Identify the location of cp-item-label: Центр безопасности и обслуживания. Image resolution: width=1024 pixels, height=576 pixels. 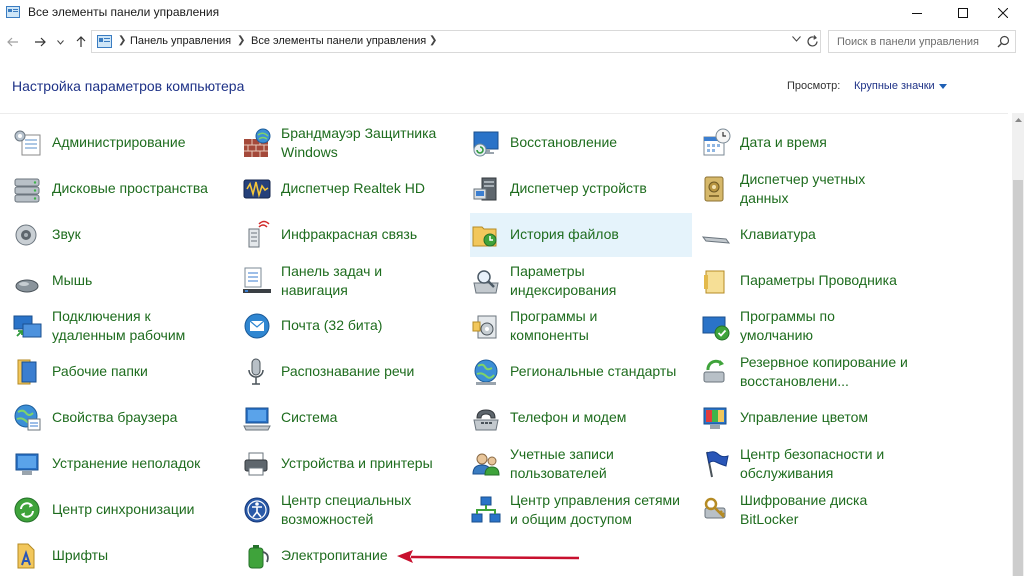
(812, 463).